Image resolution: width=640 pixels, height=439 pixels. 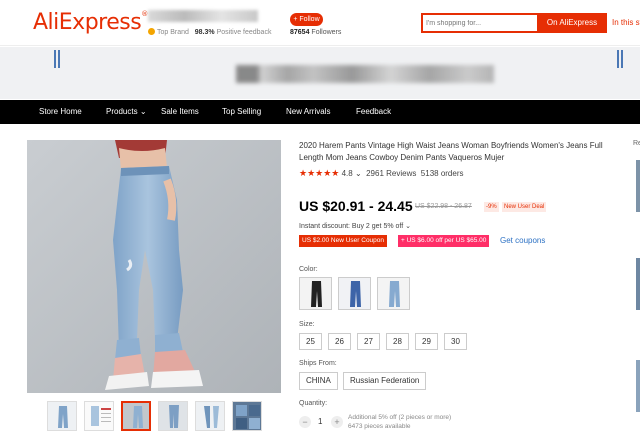 I want to click on instant-discount-text: Instant discount: Buy 2 get 5% off, so click(x=351, y=226).